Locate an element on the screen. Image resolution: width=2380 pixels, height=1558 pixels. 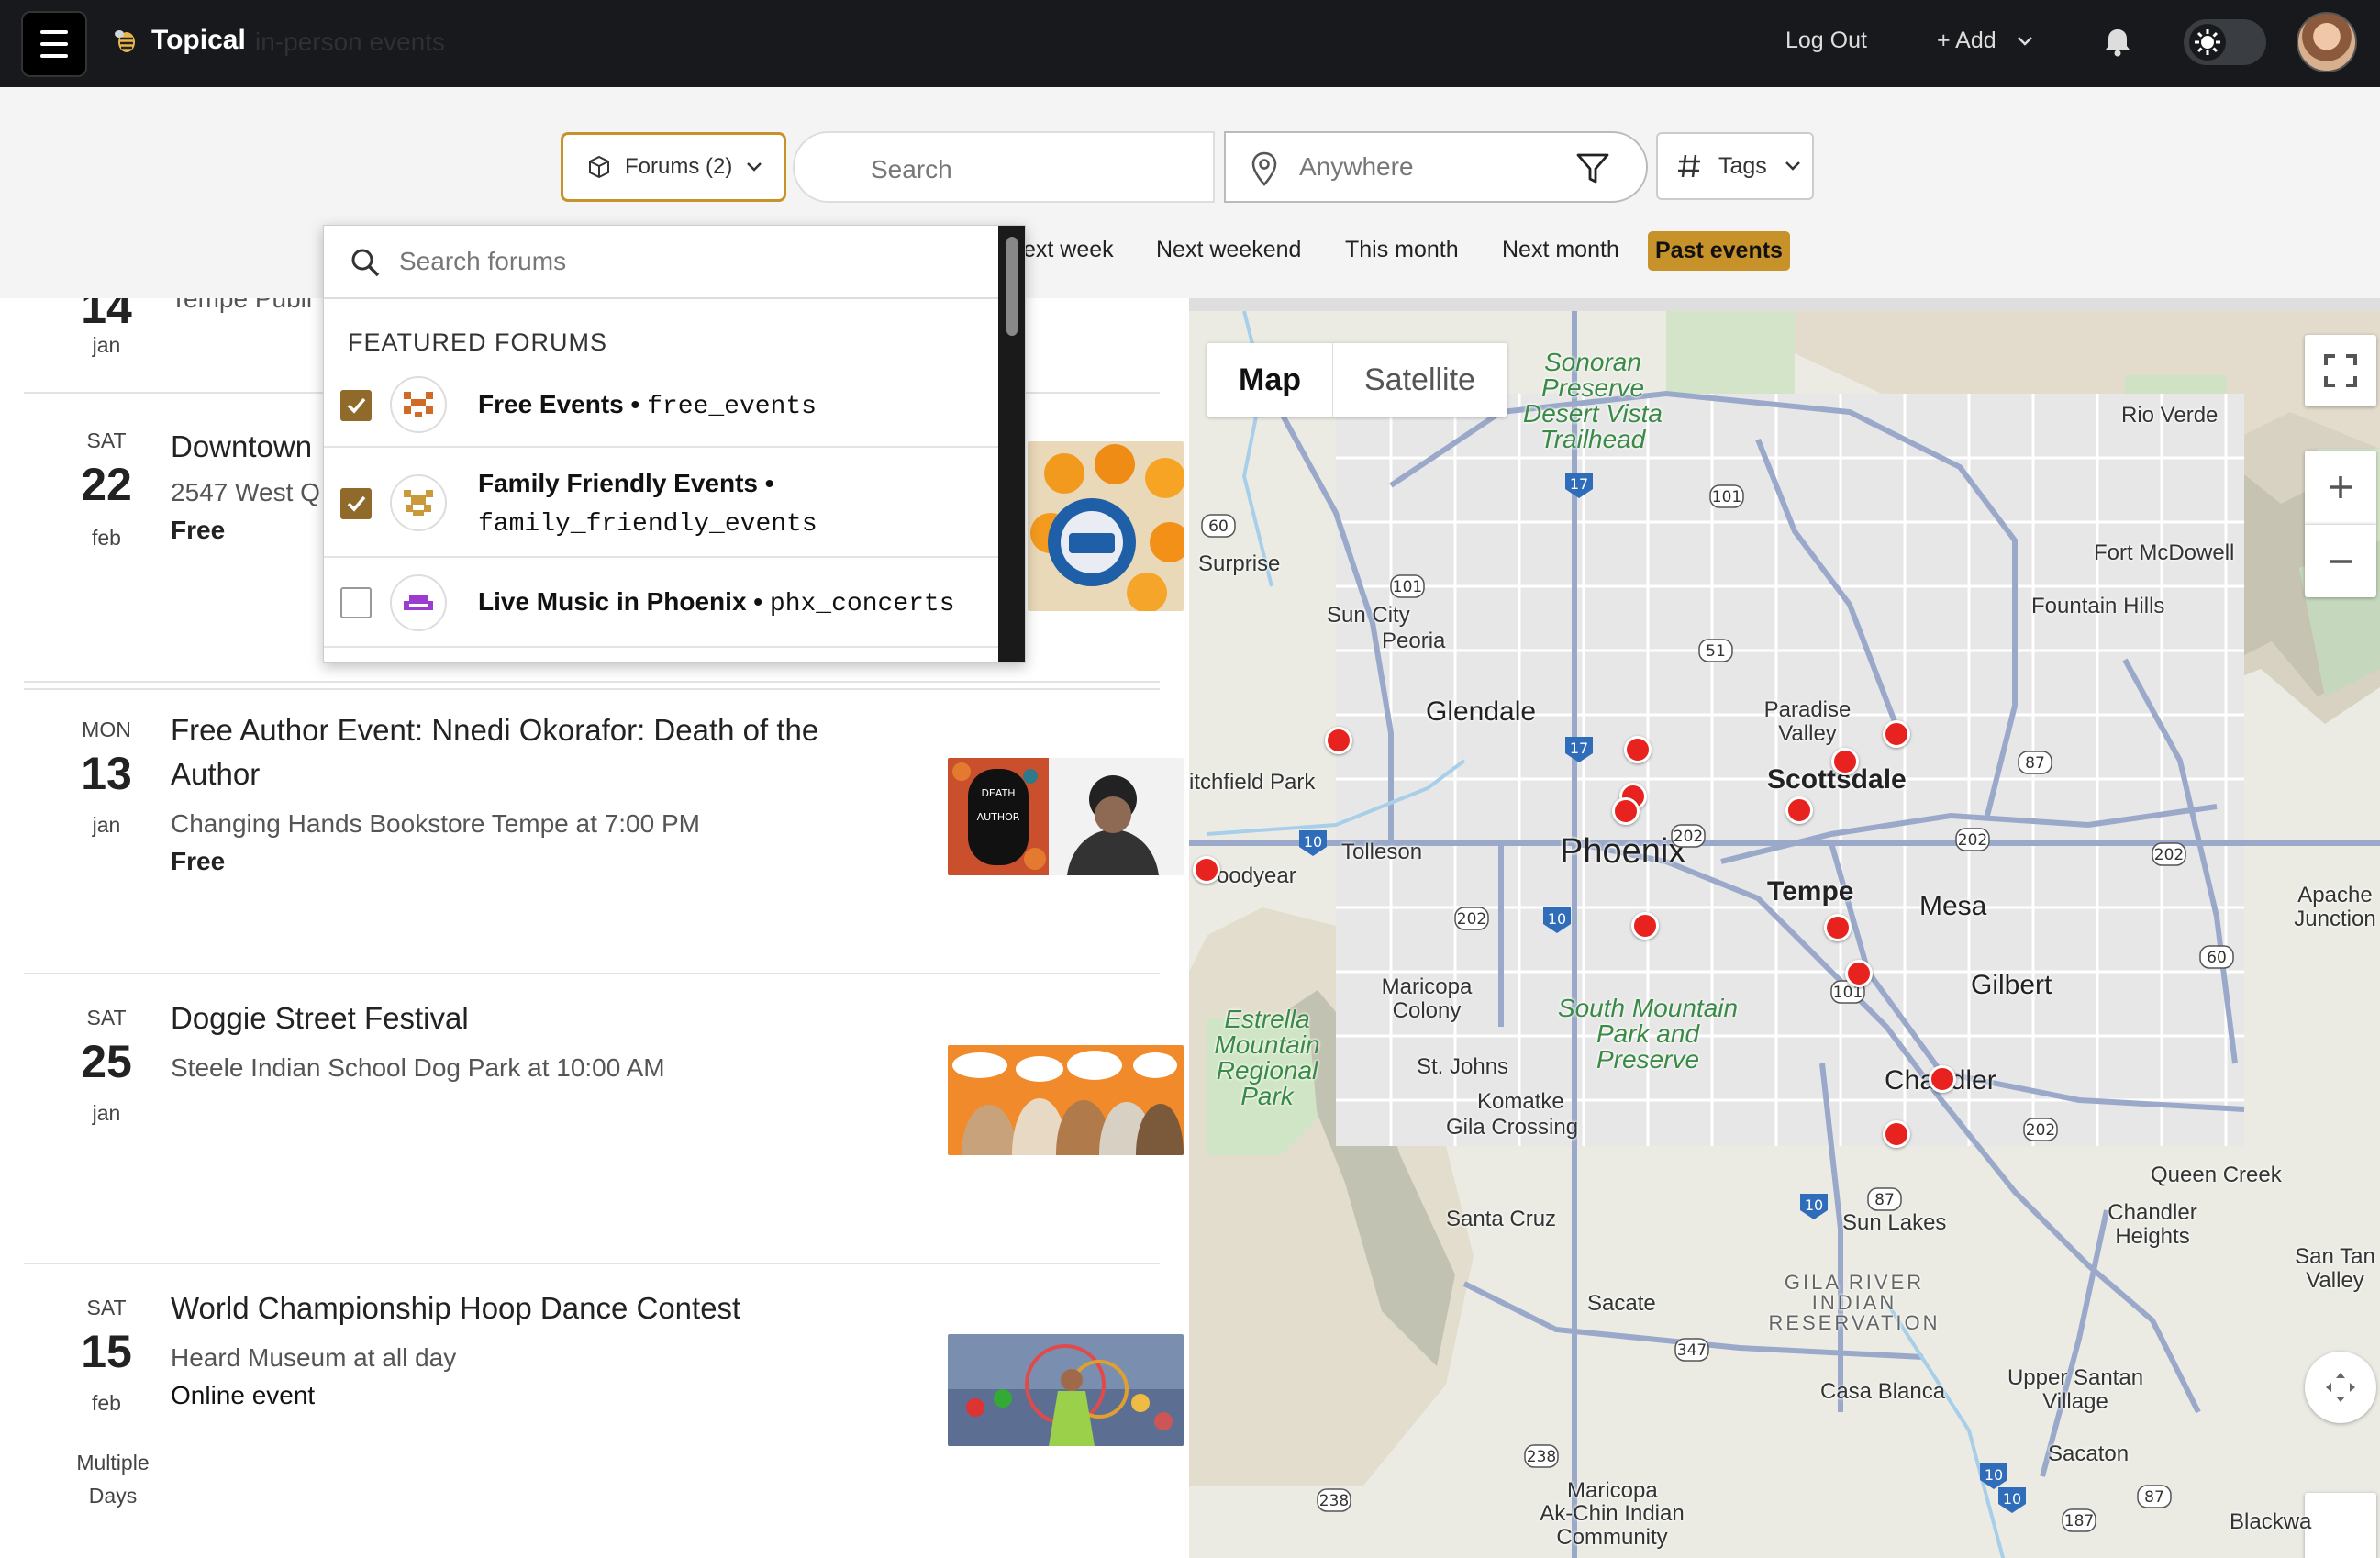
pan-arrows-icon is located at coordinates (2340, 1387).